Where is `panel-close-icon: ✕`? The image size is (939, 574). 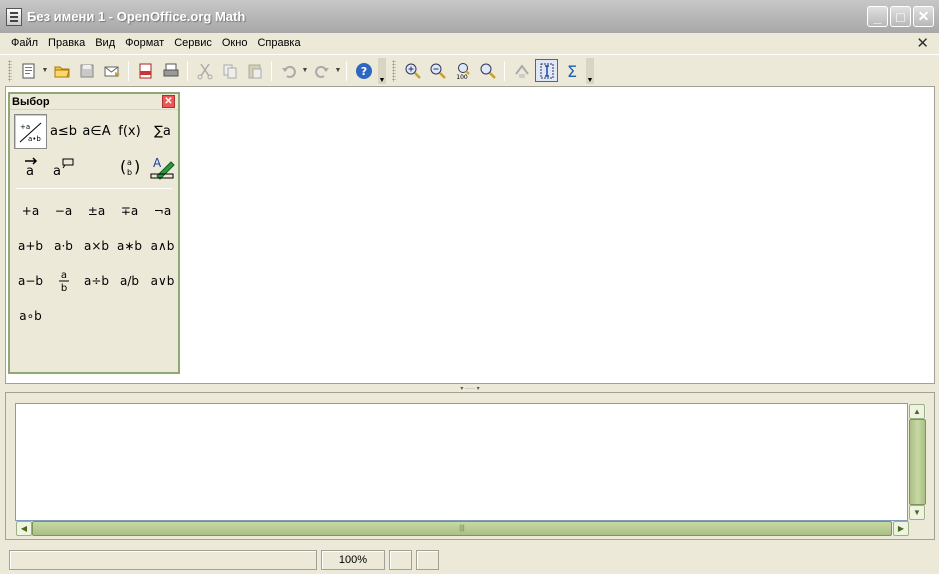 panel-close-icon: ✕ is located at coordinates (168, 101).